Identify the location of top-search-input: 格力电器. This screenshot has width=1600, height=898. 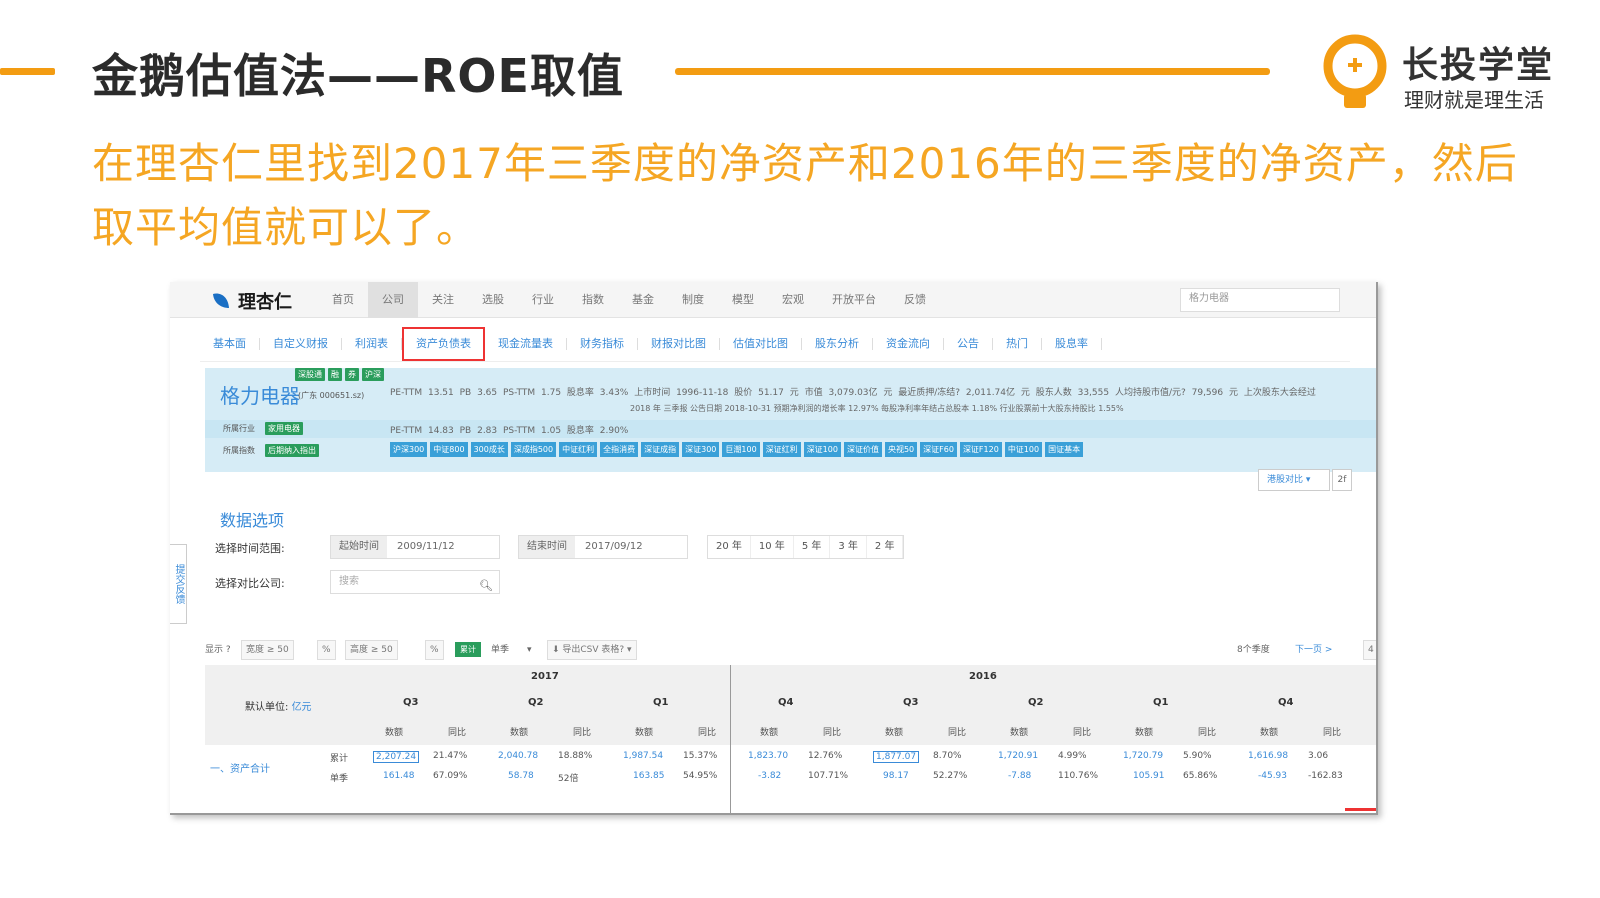
(1260, 300).